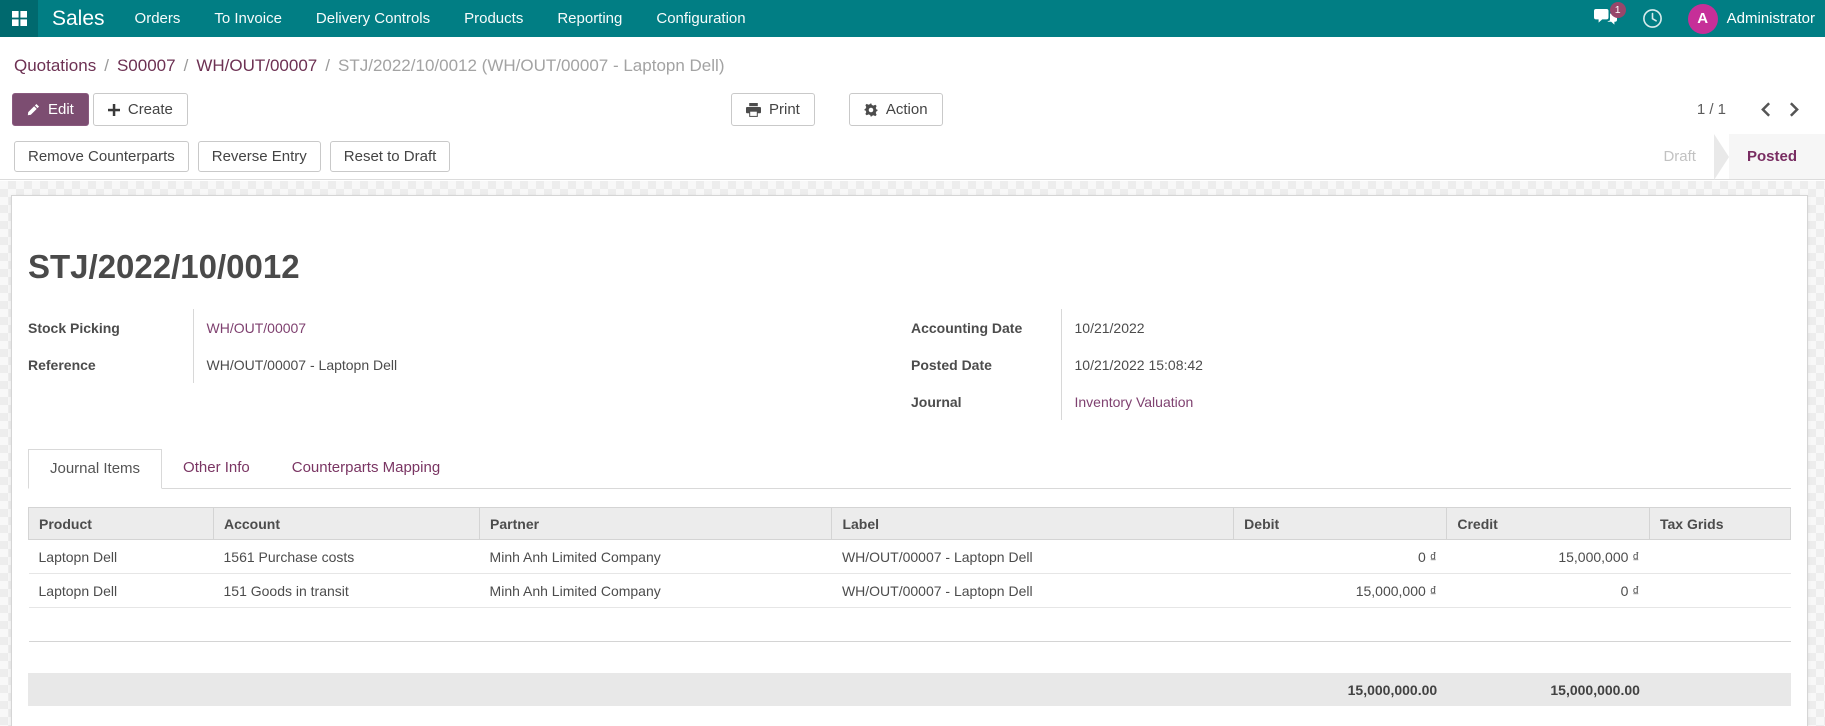 This screenshot has height=726, width=1825. I want to click on user-avatar: A, so click(1702, 18).